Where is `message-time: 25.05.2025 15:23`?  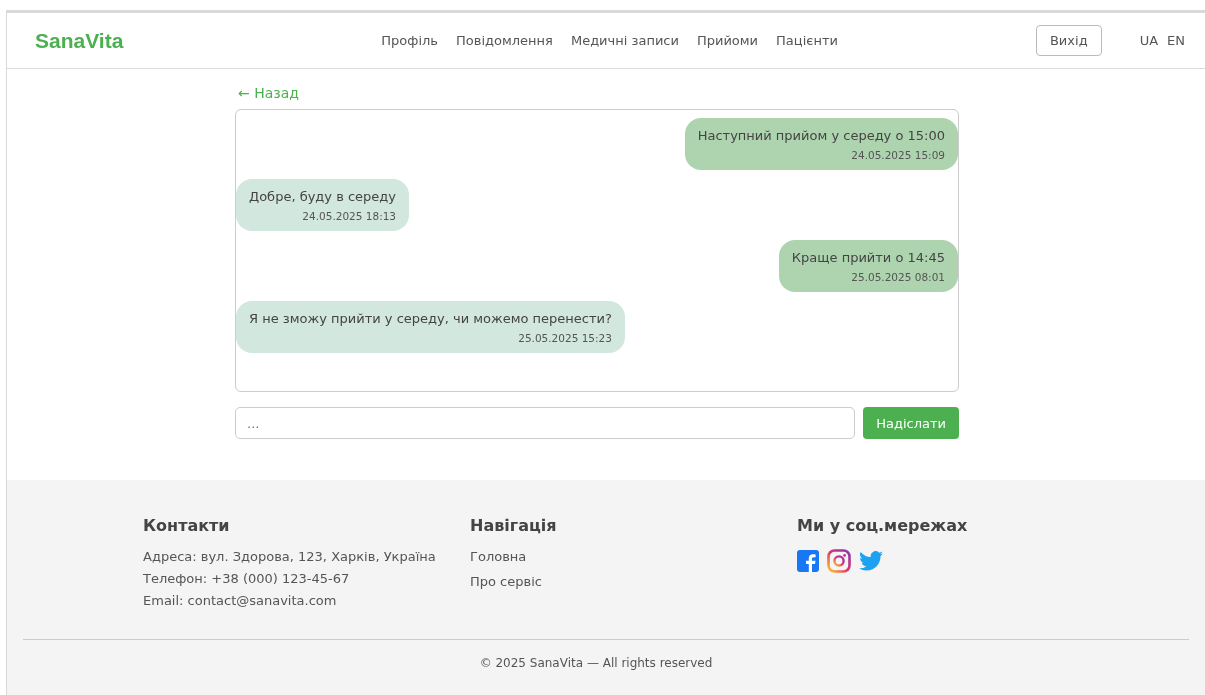
message-time: 25.05.2025 15:23 is located at coordinates (565, 338).